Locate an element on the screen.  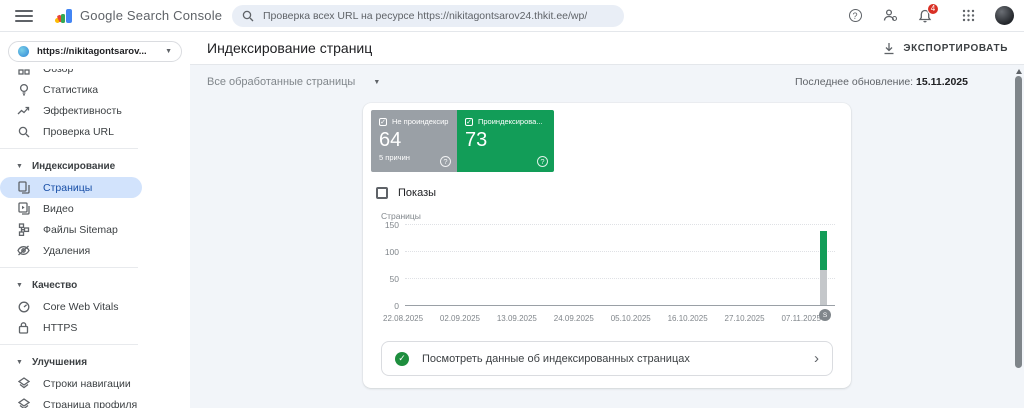
y-tick: 50 is located at coordinates (394, 279).